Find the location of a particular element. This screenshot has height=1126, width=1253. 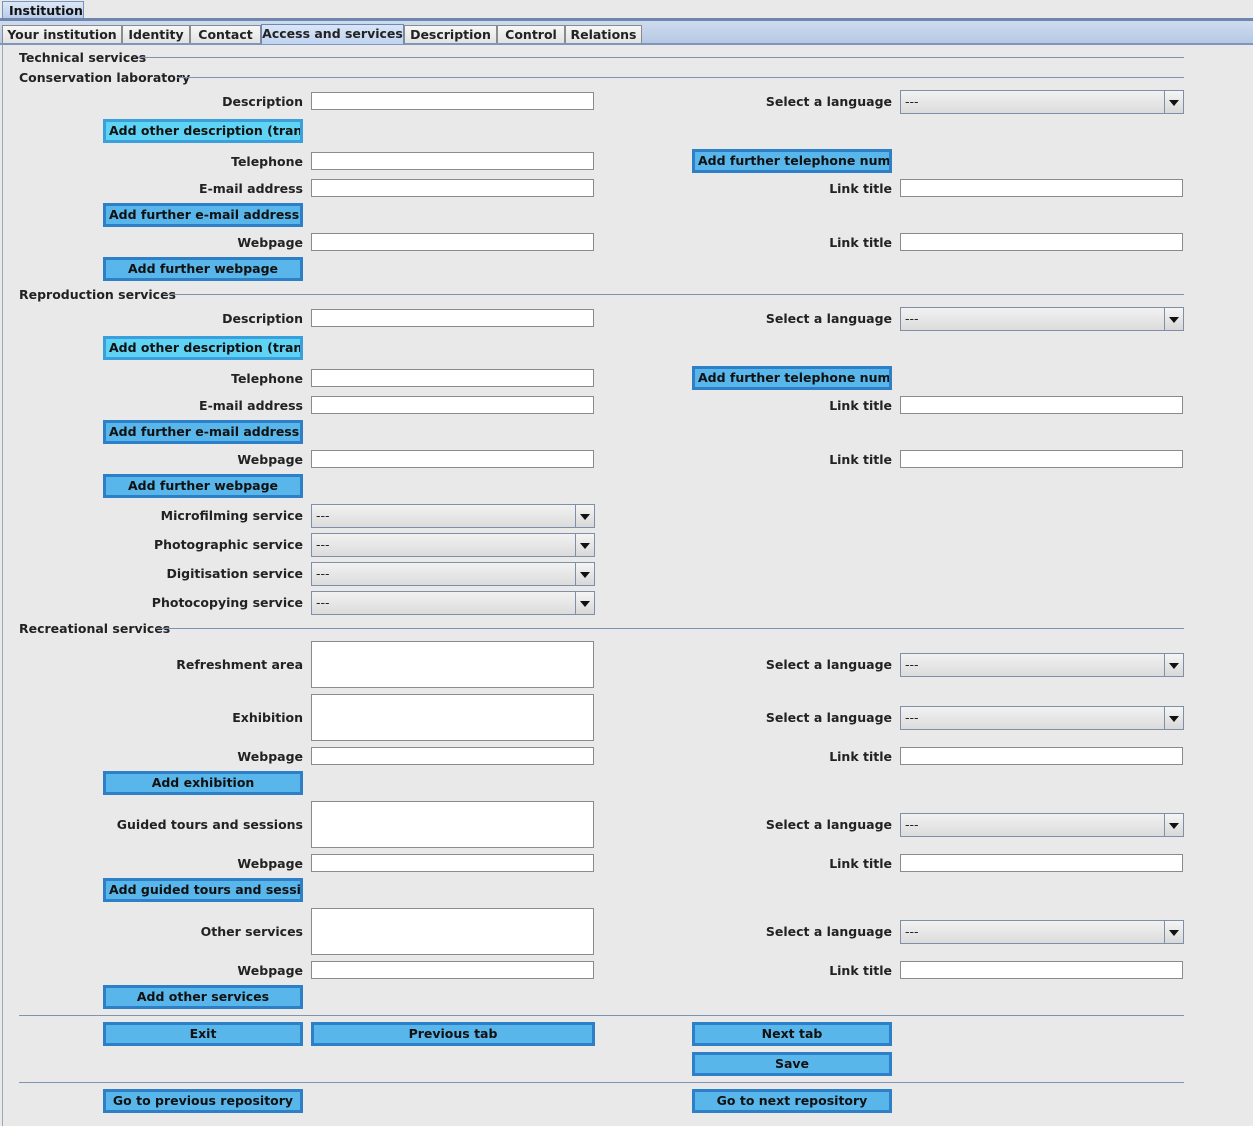

guided-tours-link-title-input is located at coordinates (1041, 863).